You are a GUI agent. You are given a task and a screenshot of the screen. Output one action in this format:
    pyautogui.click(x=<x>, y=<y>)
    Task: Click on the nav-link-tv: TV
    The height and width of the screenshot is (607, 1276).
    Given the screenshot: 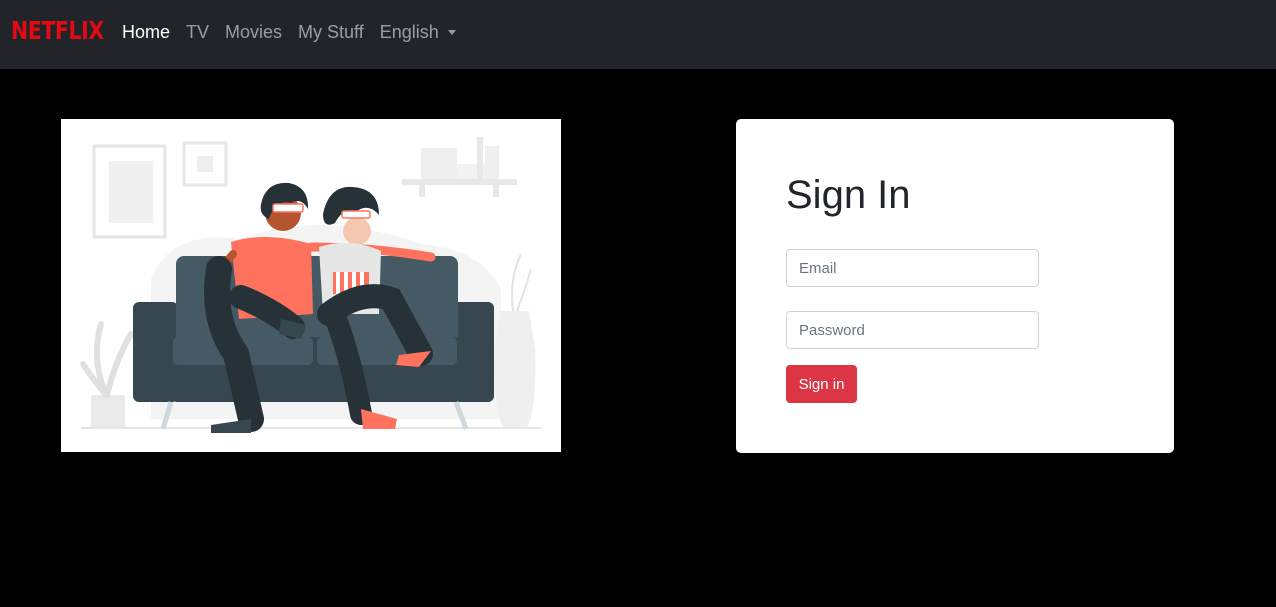 What is the action you would take?
    pyautogui.click(x=197, y=32)
    